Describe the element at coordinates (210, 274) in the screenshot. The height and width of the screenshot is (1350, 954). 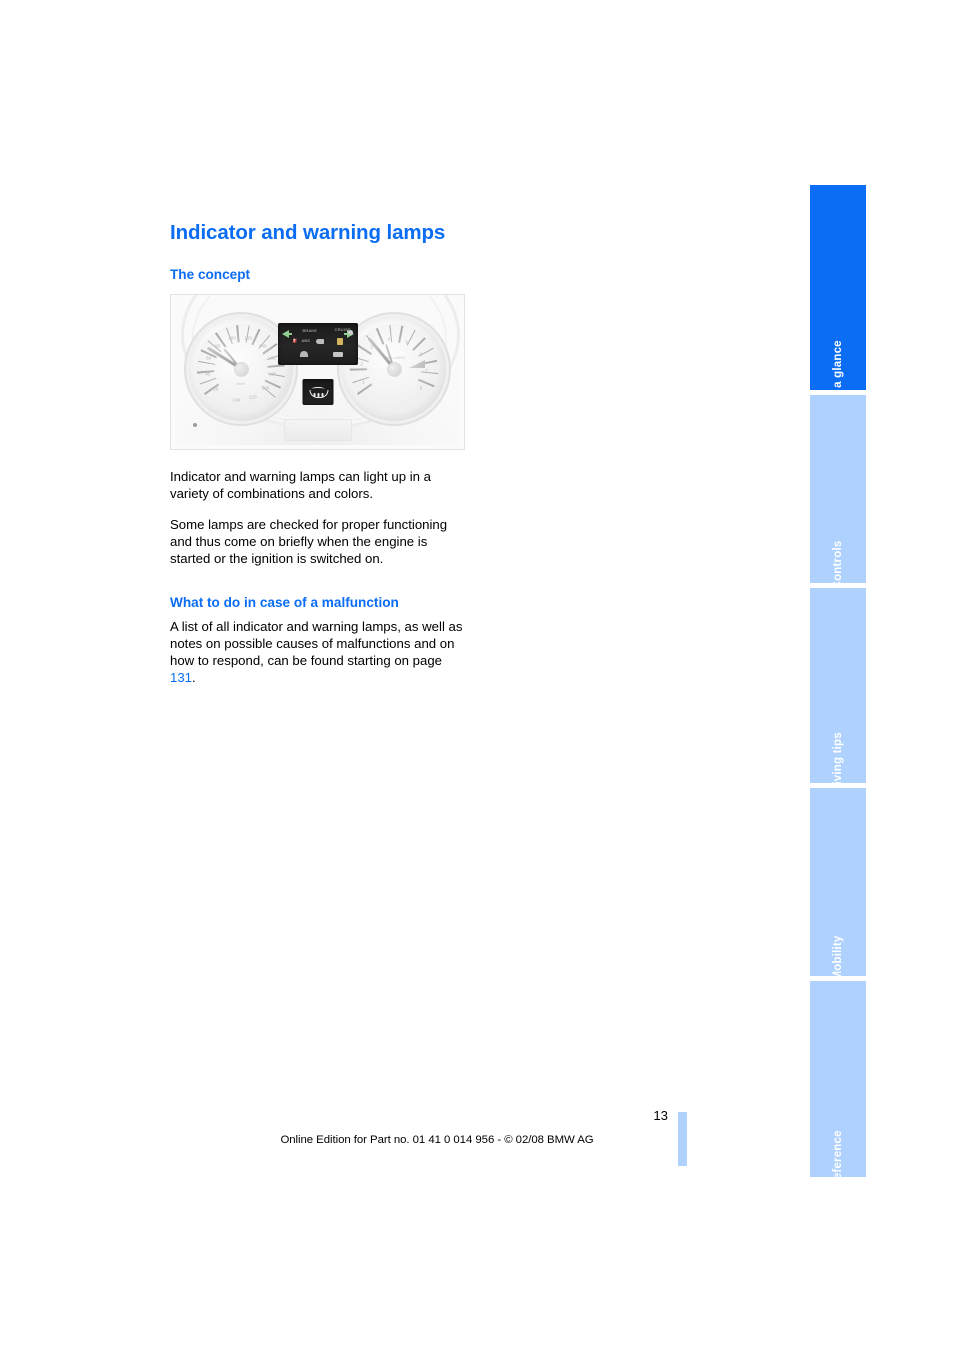
I see `section-heading-the-concept: The concept` at that location.